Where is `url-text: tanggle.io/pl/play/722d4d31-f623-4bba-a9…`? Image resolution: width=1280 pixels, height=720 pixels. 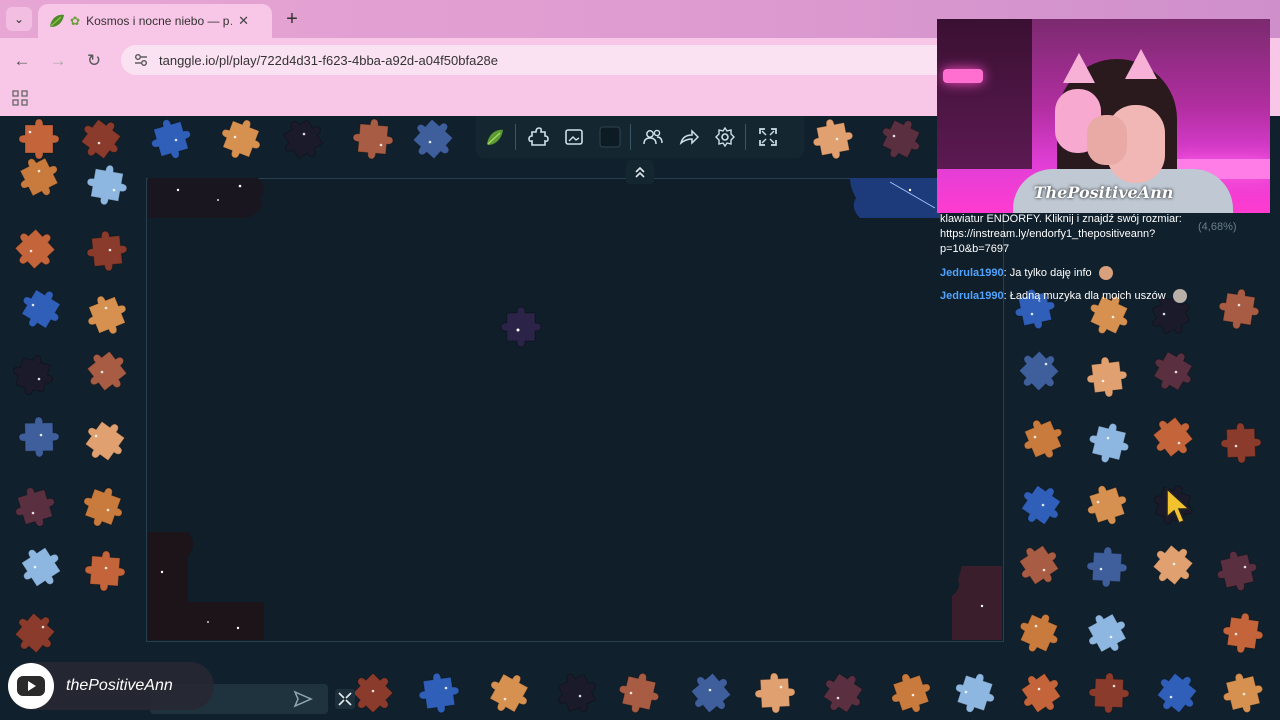 url-text: tanggle.io/pl/play/722d4d31-f623-4bba-a9… is located at coordinates (329, 60).